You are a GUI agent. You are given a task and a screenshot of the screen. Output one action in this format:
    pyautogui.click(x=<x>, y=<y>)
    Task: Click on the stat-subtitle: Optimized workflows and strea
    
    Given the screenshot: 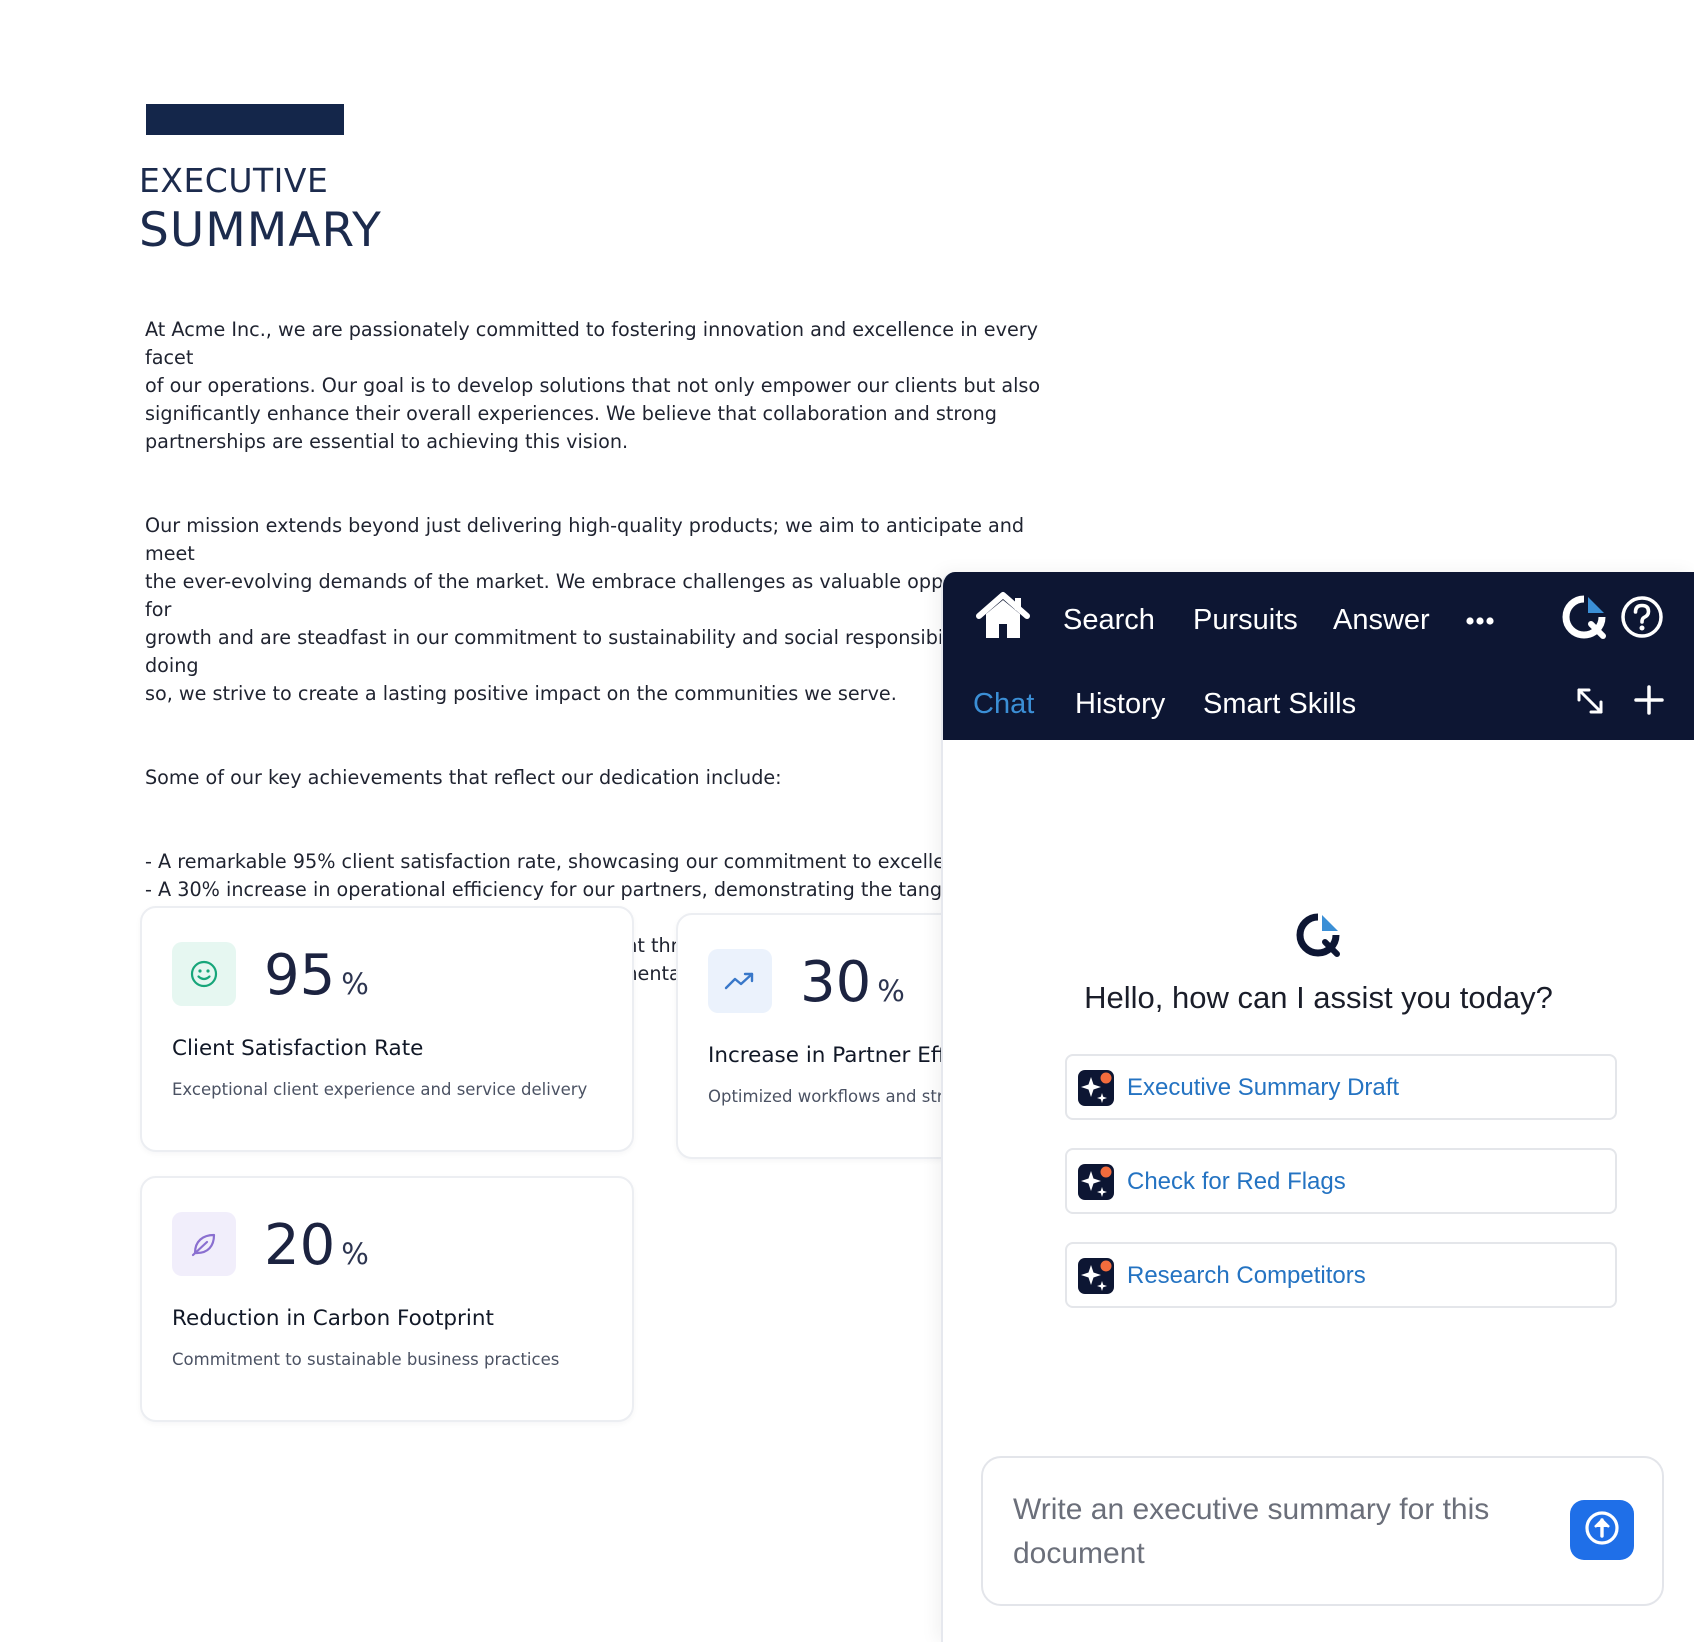 What is the action you would take?
    pyautogui.click(x=836, y=1096)
    